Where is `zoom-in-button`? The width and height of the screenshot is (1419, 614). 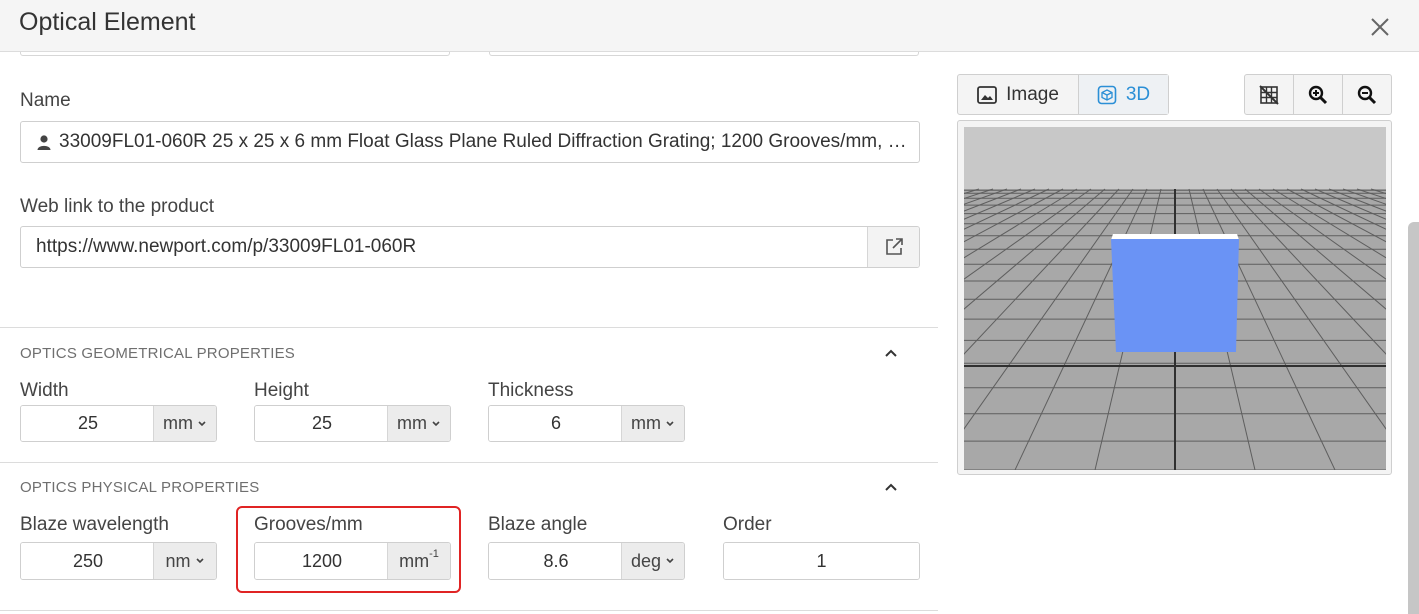
zoom-in-button is located at coordinates (1318, 94).